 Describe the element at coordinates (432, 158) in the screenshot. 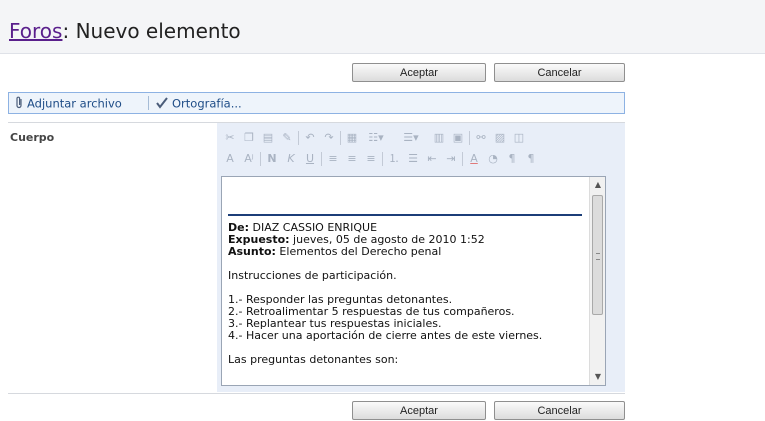

I see `decrease-indent-icon: ⇤` at that location.